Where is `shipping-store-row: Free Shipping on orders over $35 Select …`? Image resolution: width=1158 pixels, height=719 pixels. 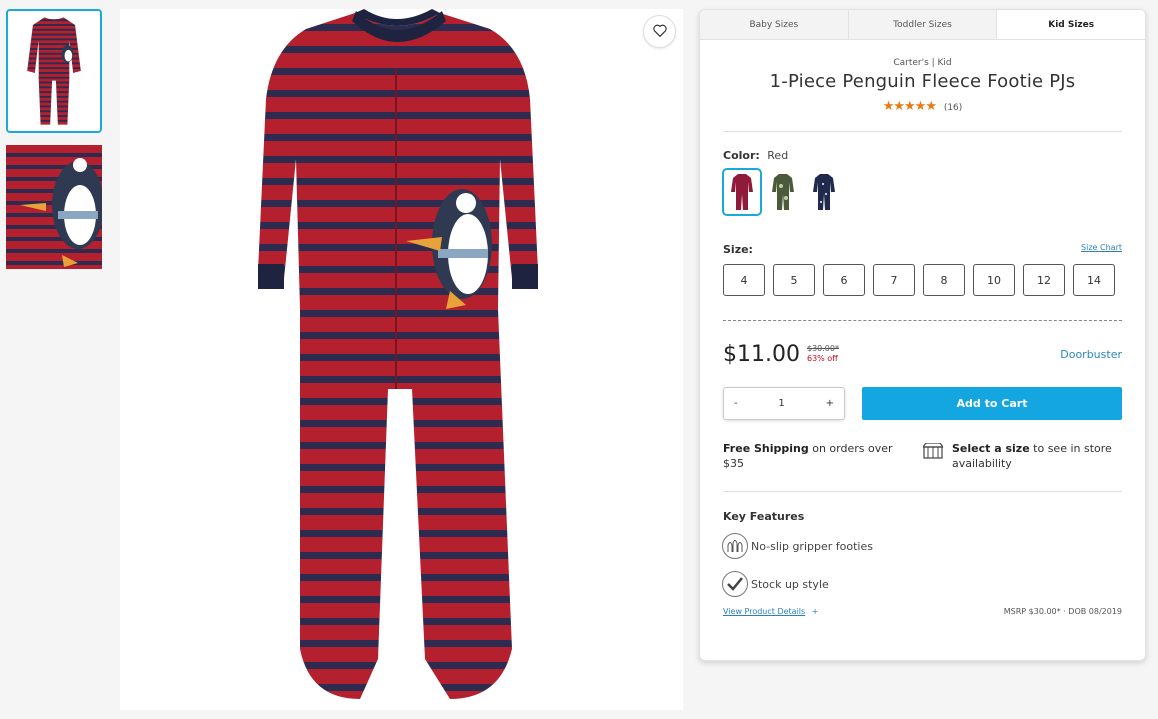
shipping-store-row: Free Shipping on orders over $35 Select … is located at coordinates (922, 456).